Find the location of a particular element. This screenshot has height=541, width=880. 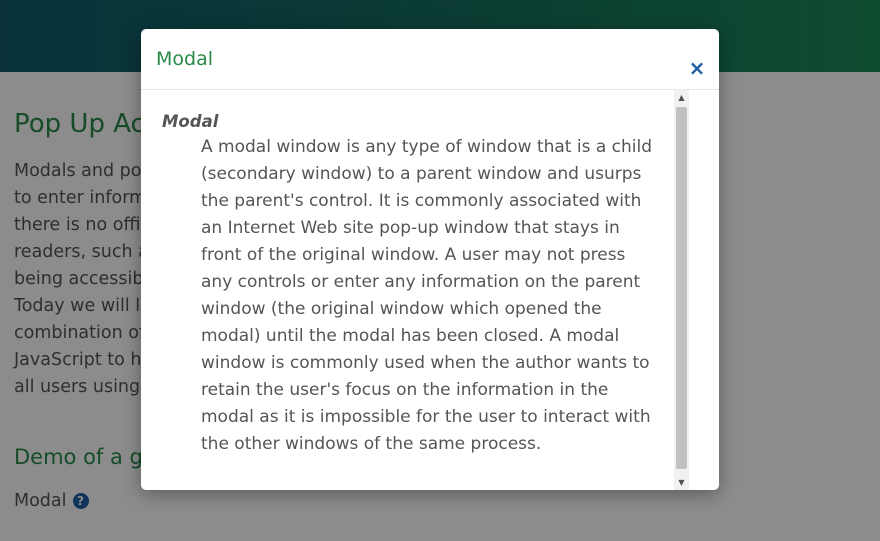

scroll-up-arrow-icon: ▲ is located at coordinates (681, 97).